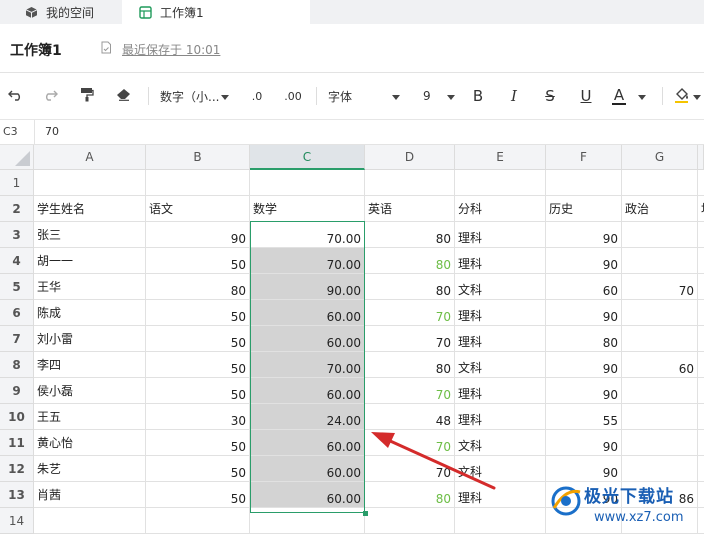 The image size is (704, 534). Describe the element at coordinates (61, 12) in the screenshot. I see `tab-my-space: 我的空间` at that location.